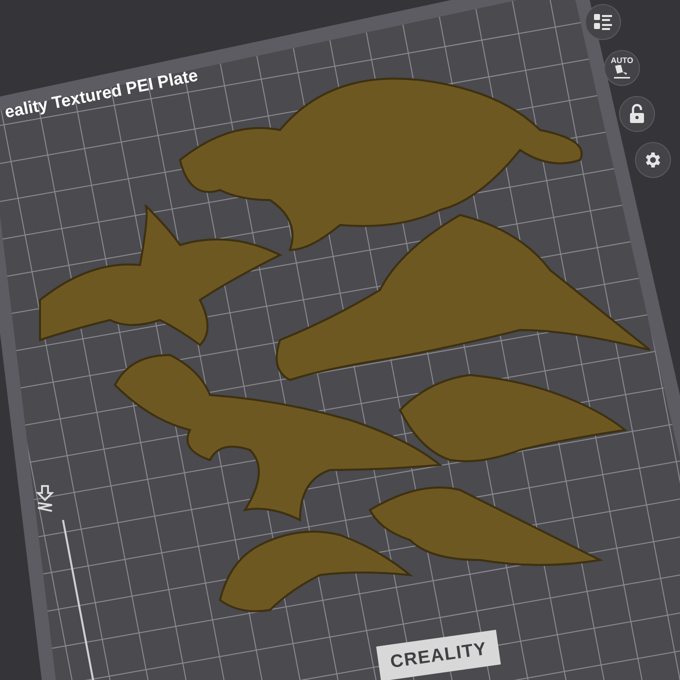 Image resolution: width=680 pixels, height=680 pixels. What do you see at coordinates (101, 94) in the screenshot?
I see `plate-name: eality Textured PEI Plate` at bounding box center [101, 94].